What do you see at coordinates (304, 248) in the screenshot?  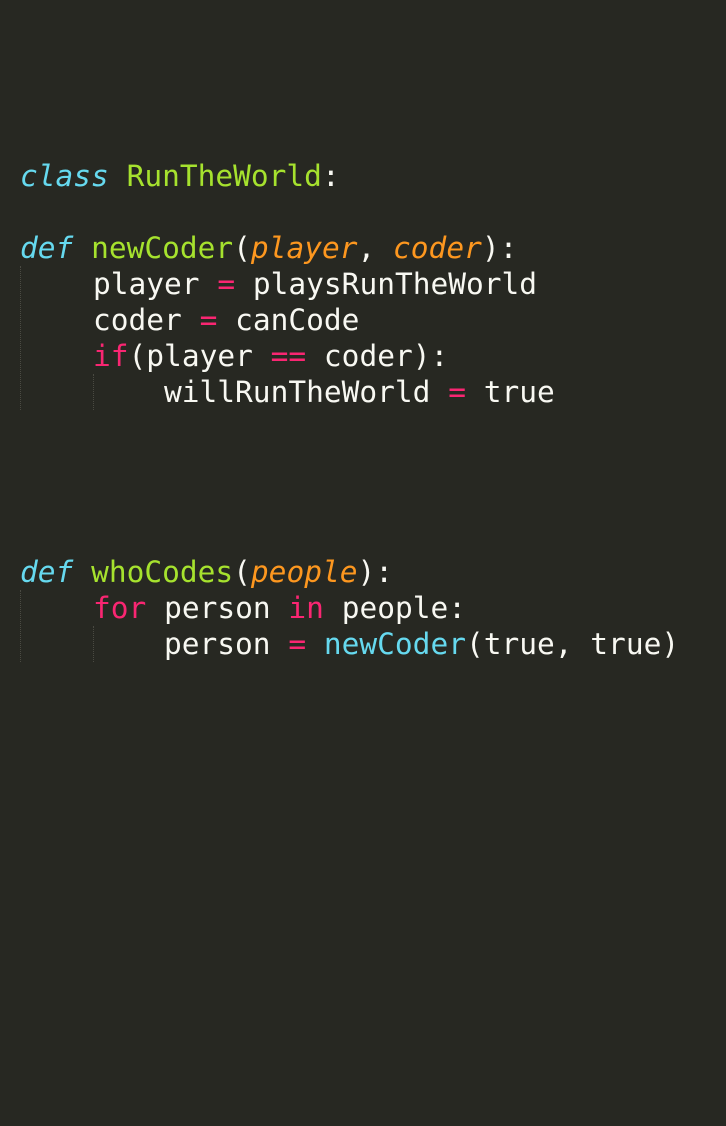 I see `parameter: player` at bounding box center [304, 248].